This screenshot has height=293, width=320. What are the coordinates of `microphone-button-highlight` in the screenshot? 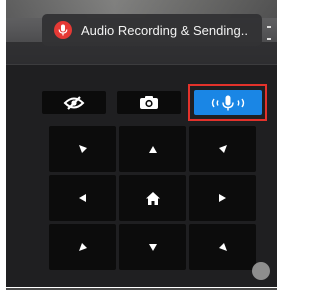 It's located at (227, 102).